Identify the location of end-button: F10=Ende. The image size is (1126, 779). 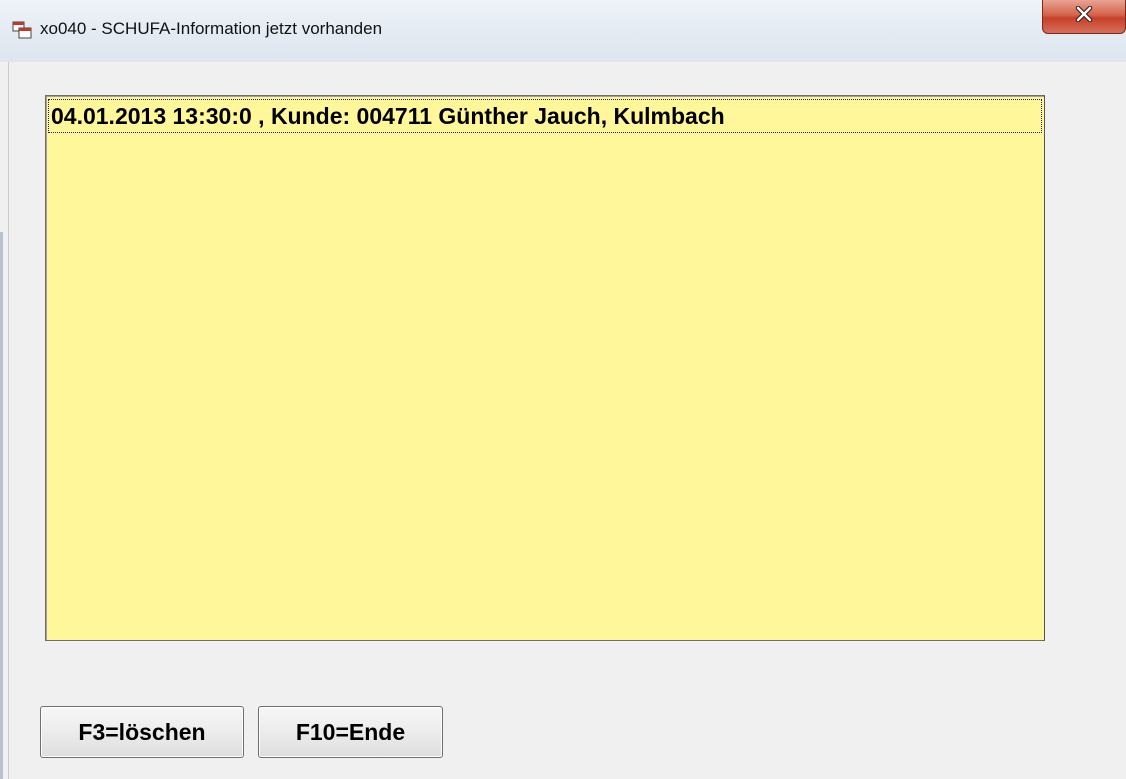
(350, 732).